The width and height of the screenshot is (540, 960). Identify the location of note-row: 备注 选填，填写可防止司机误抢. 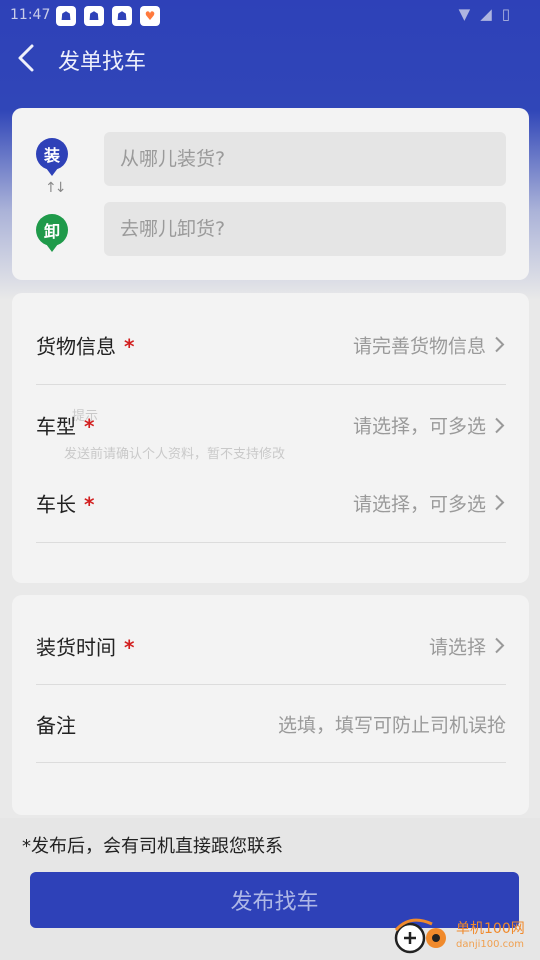
(271, 724).